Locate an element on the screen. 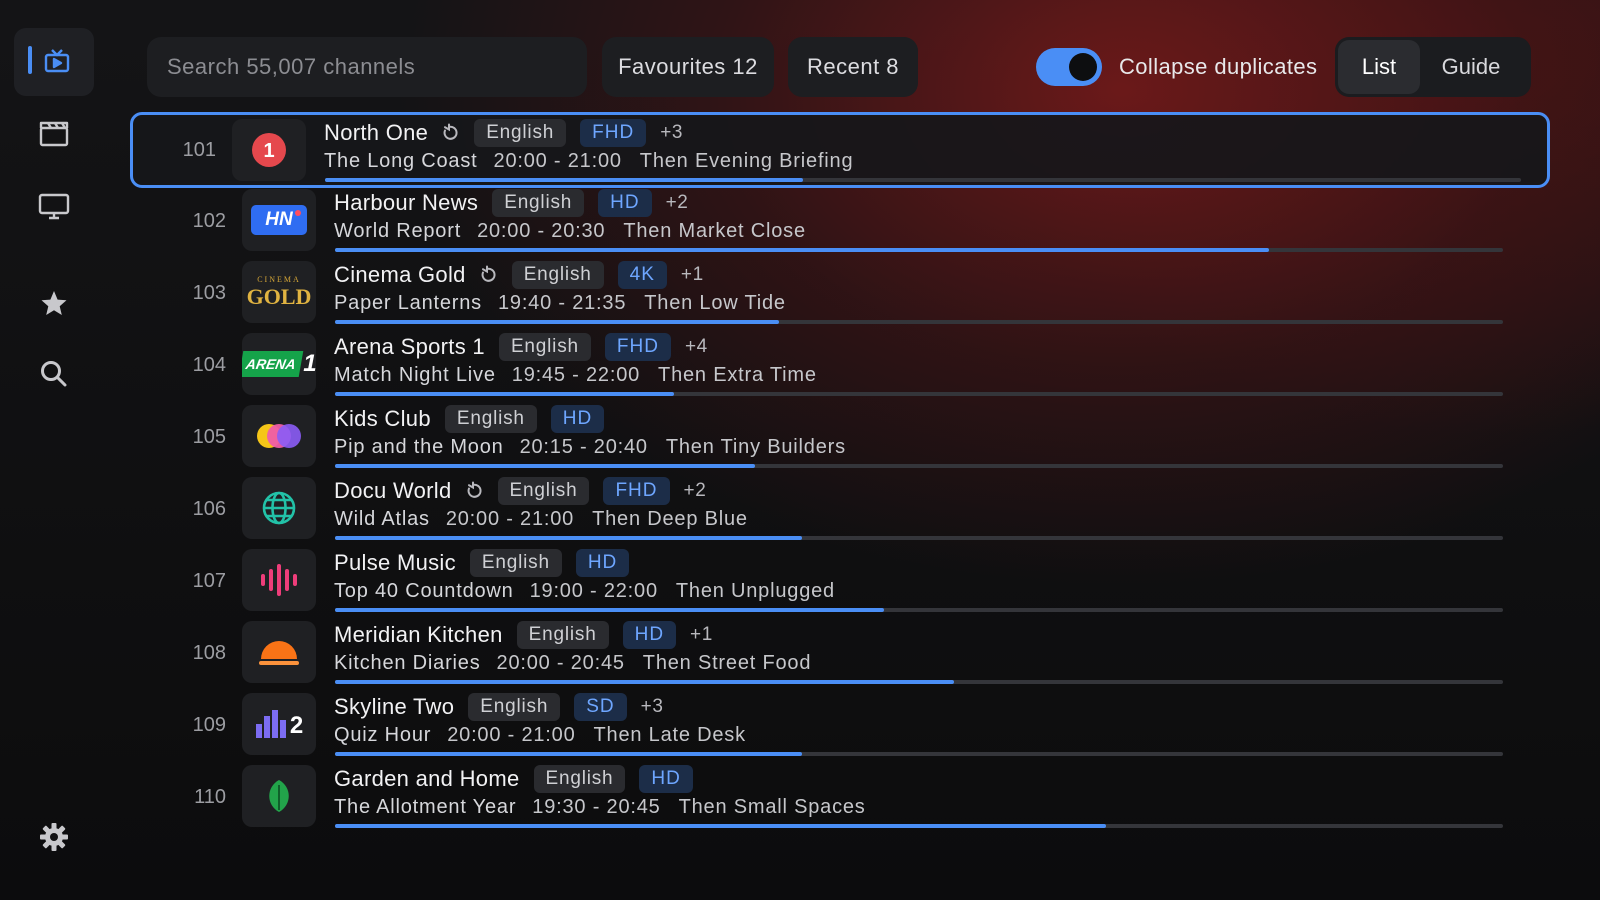  channel-name-line: Pulse Music English HD is located at coordinates (482, 563).